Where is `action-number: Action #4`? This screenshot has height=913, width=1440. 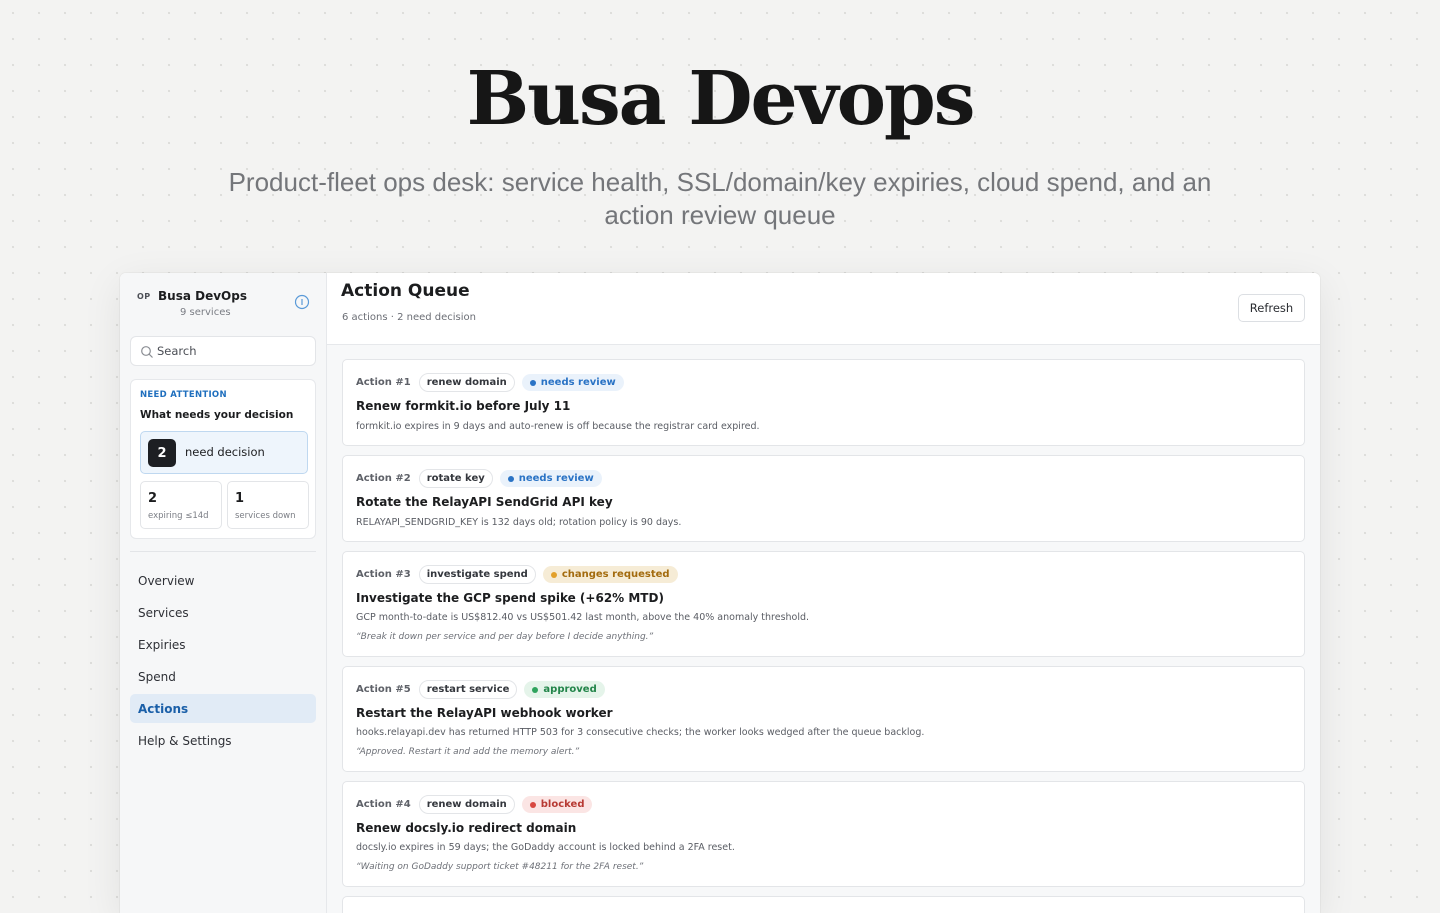
action-number: Action #4 is located at coordinates (383, 804).